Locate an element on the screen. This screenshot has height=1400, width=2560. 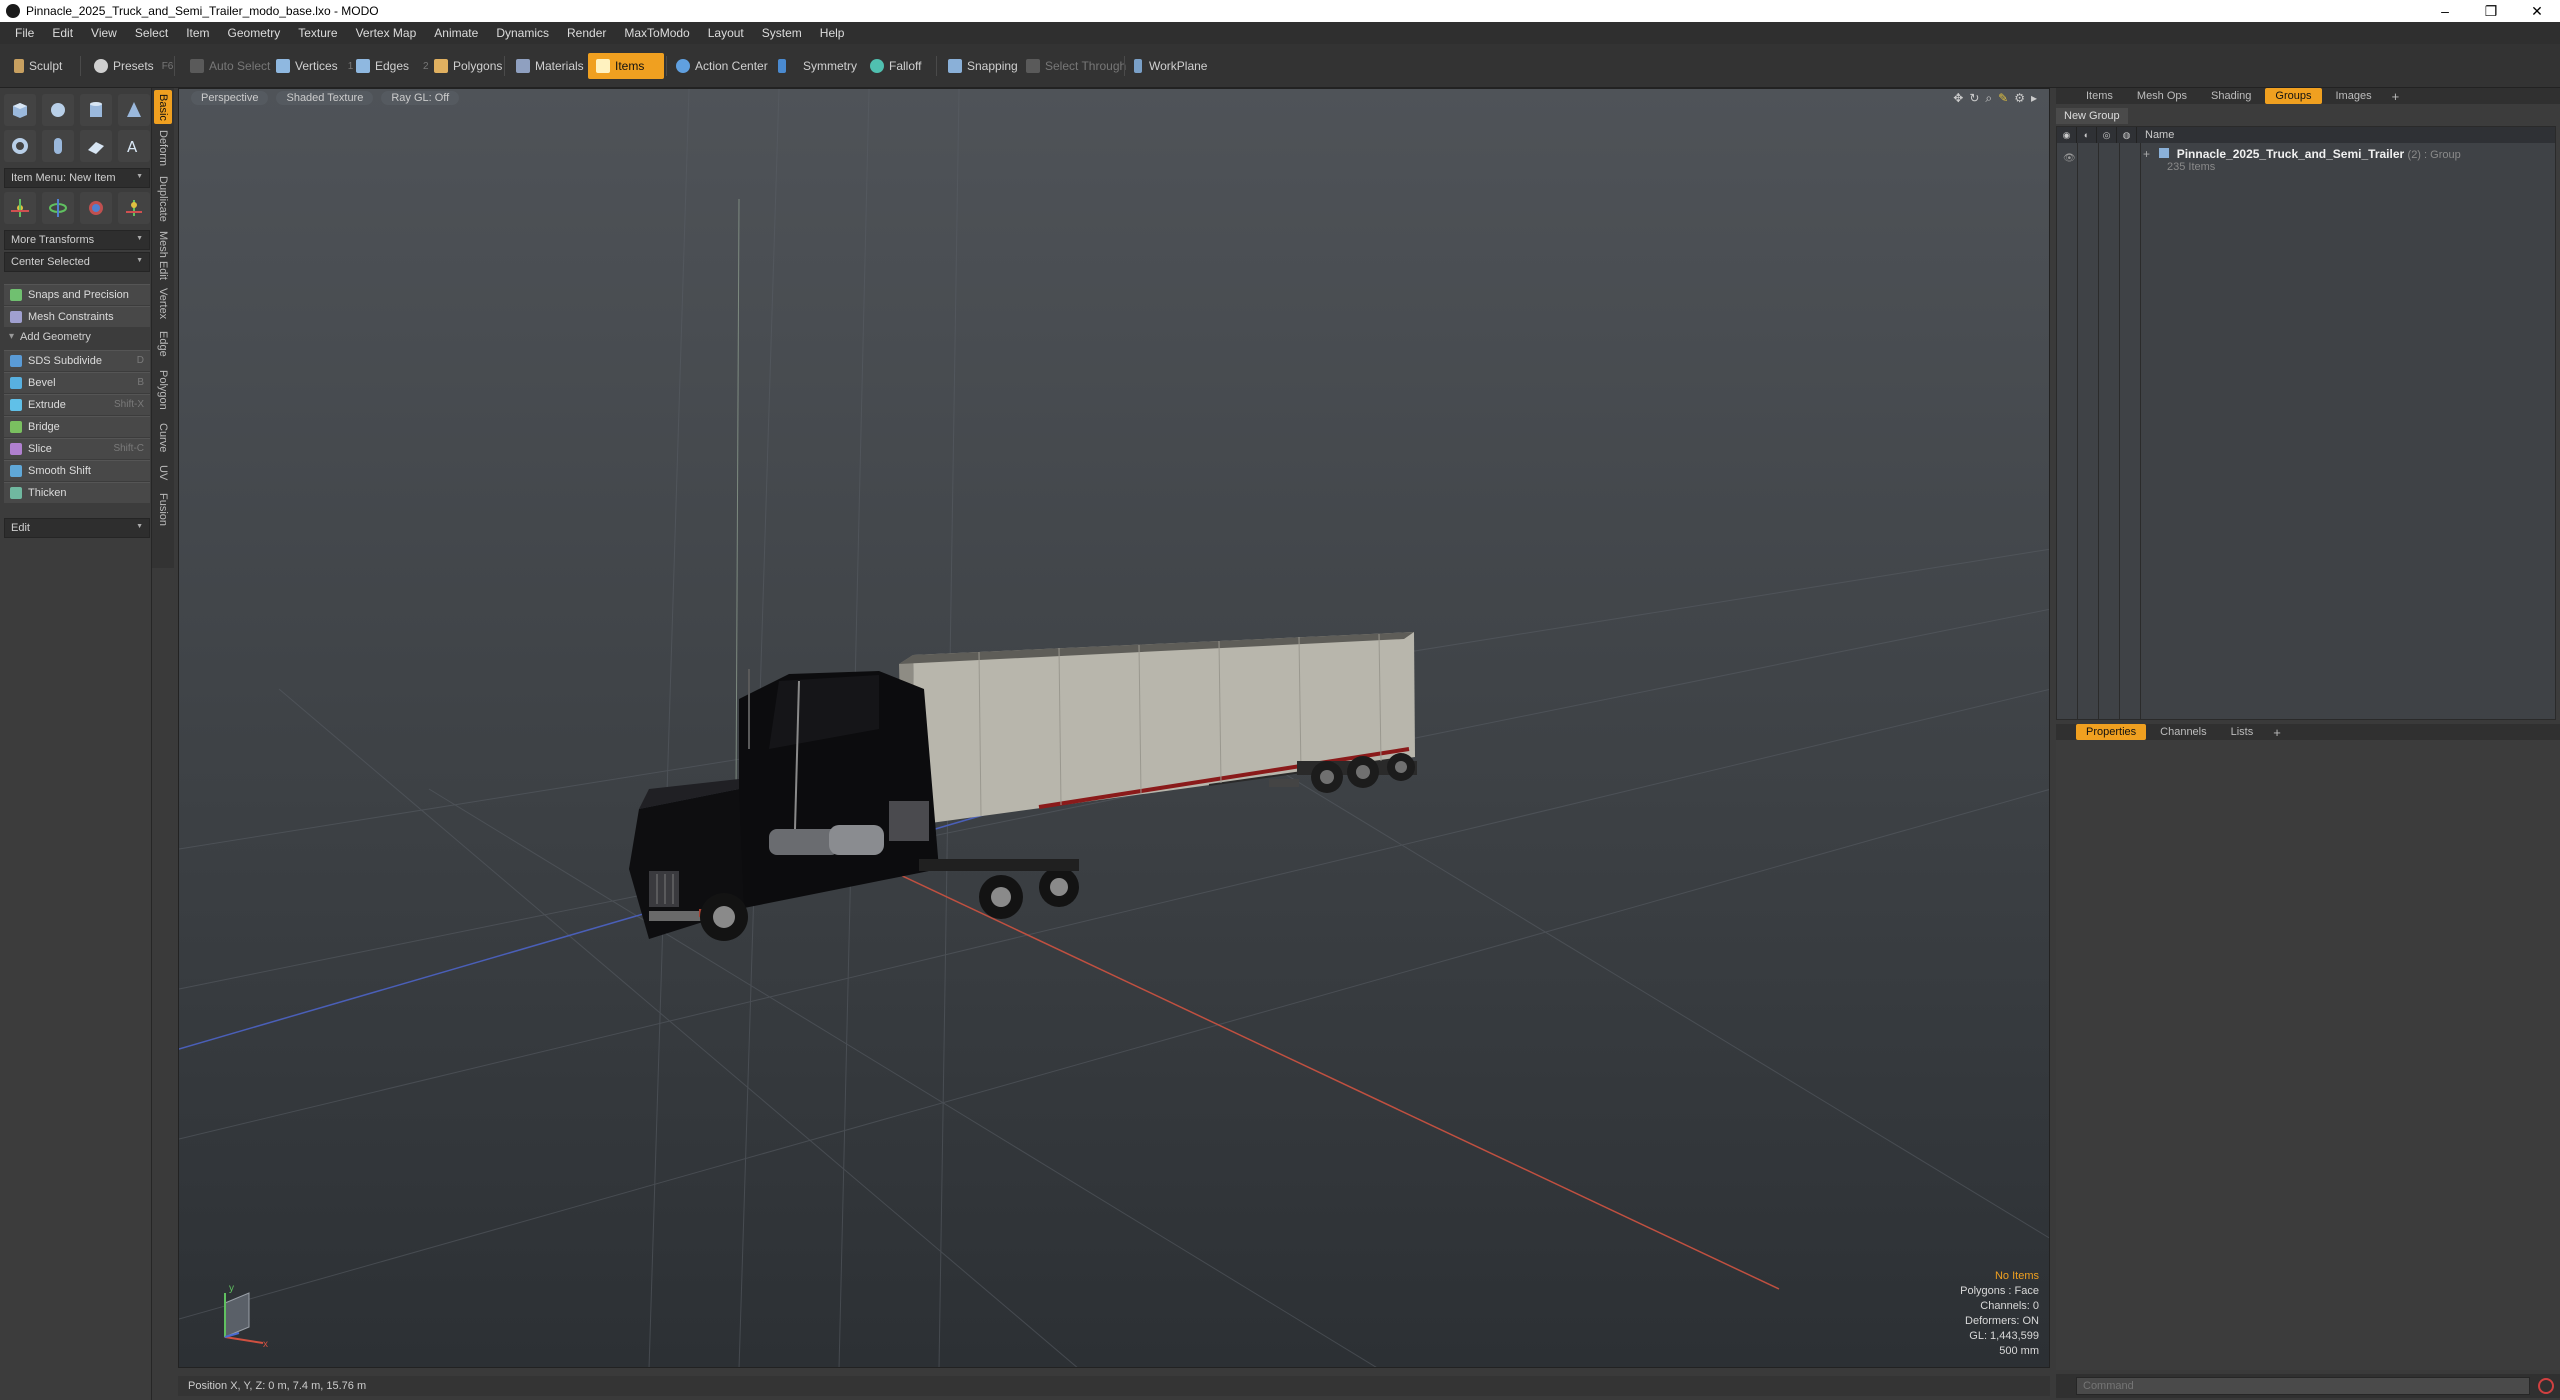
close-icon: ✕ is located at coordinates (2537, 11).